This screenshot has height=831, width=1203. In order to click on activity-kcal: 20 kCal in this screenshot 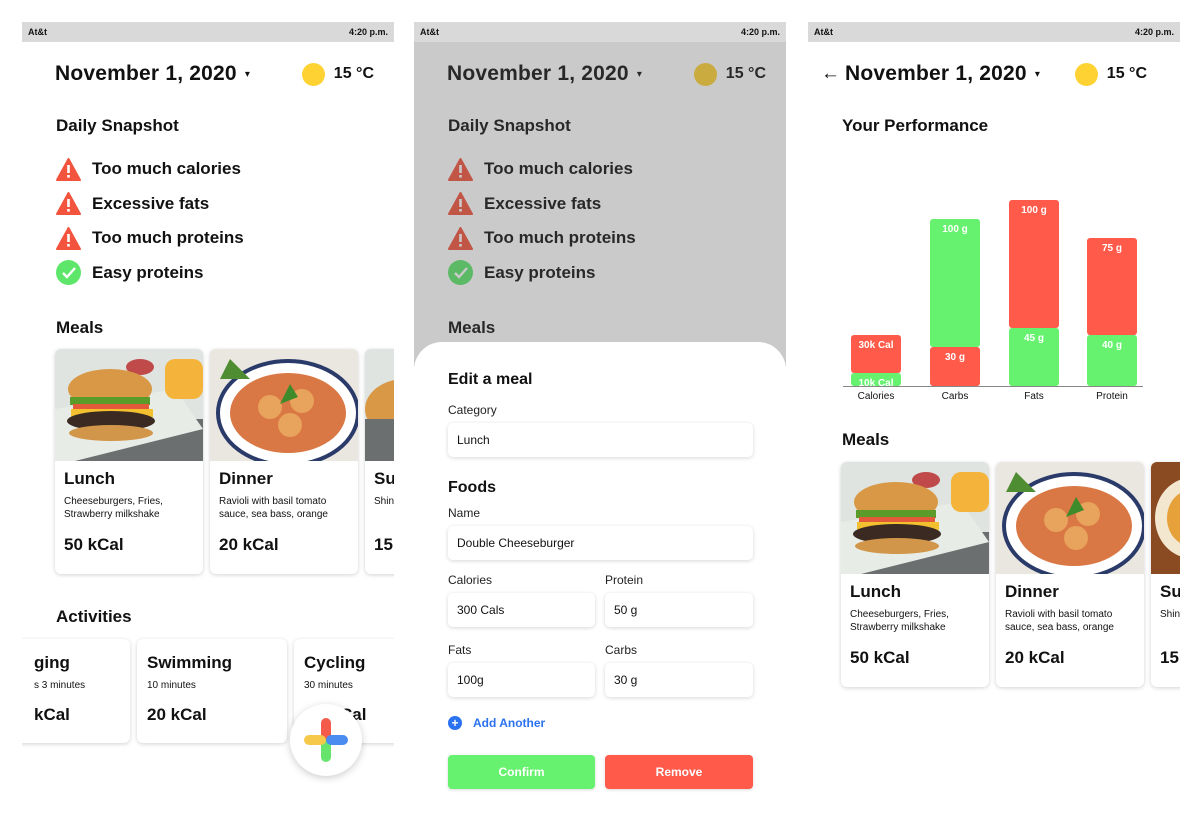, I will do `click(177, 714)`.